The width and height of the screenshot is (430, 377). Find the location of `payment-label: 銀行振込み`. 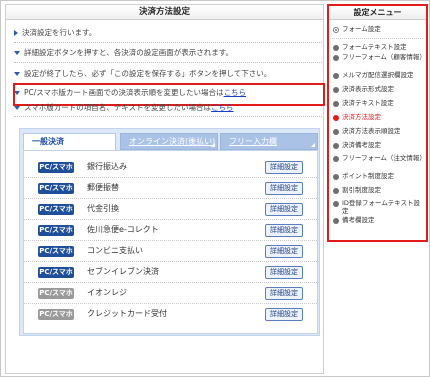

payment-label: 銀行振込み is located at coordinates (107, 166).